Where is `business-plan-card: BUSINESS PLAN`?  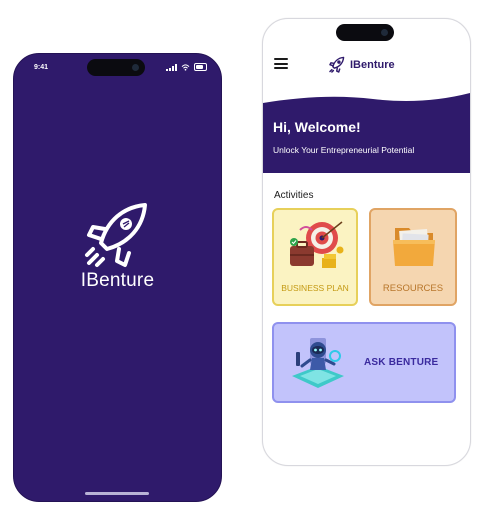
business-plan-card: BUSINESS PLAN is located at coordinates (315, 257).